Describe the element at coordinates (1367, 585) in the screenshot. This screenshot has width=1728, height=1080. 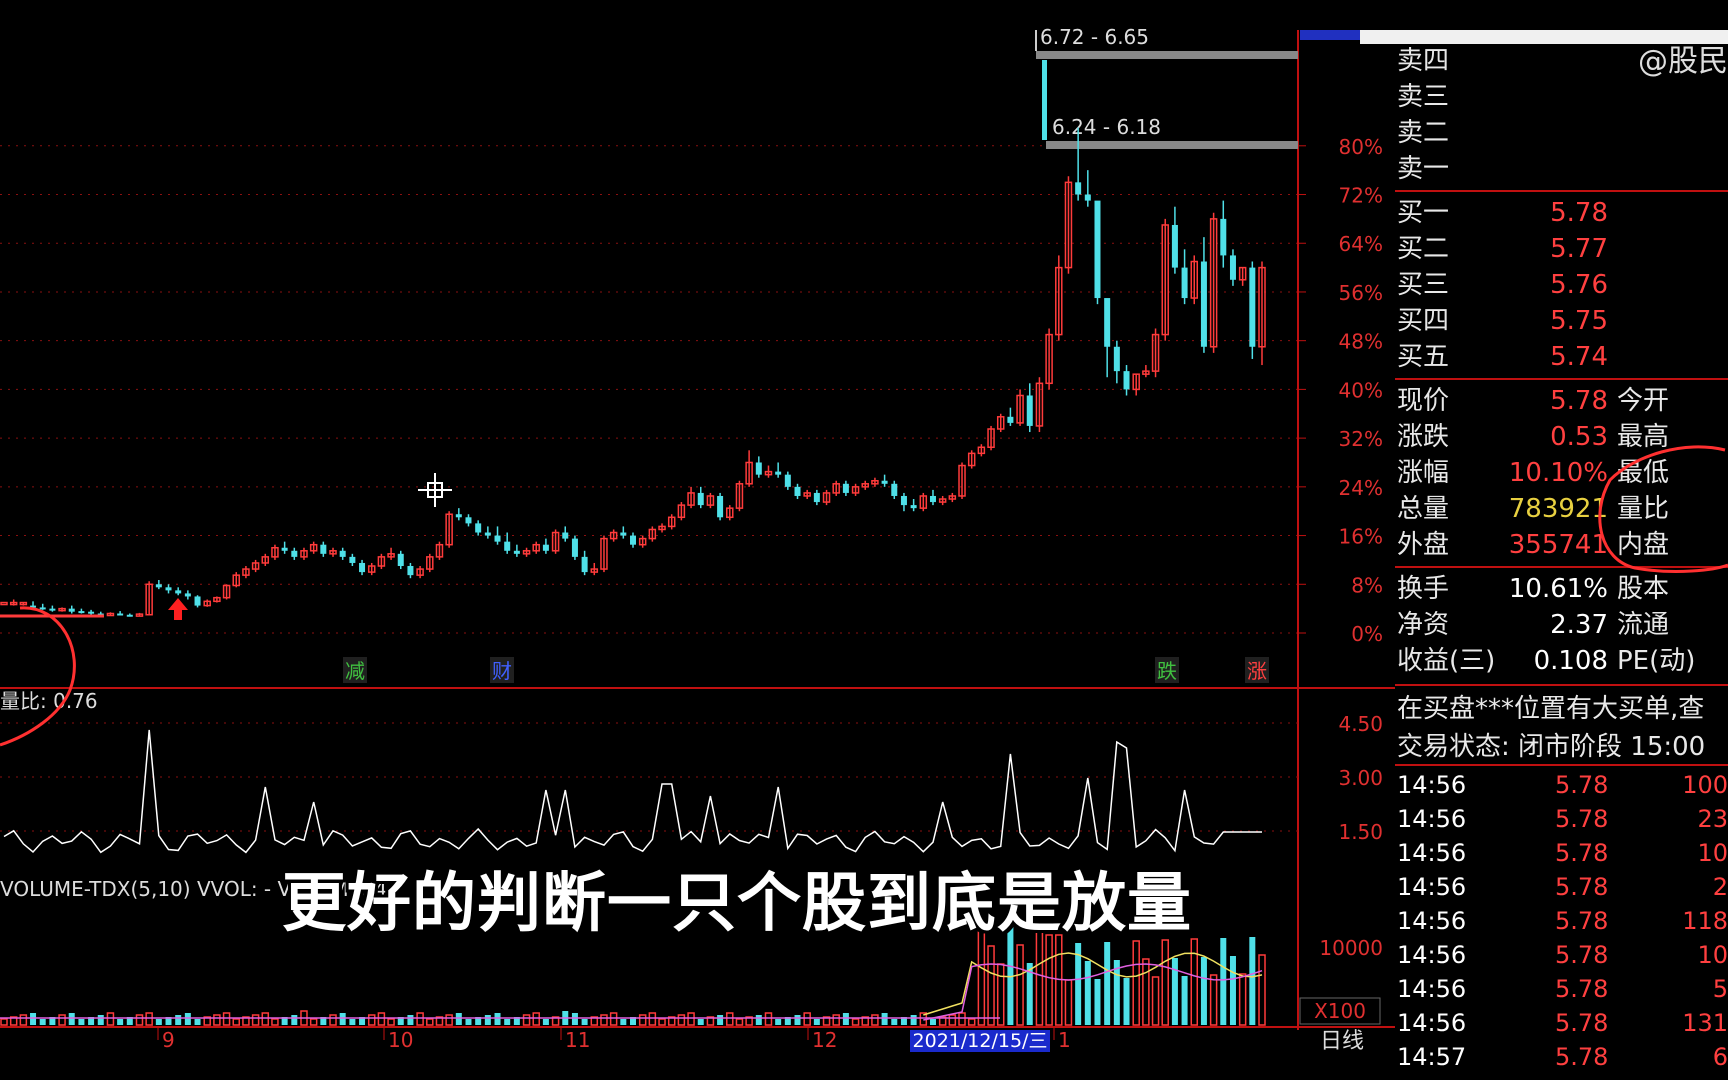
I see `price-tick-label: 8%` at that location.